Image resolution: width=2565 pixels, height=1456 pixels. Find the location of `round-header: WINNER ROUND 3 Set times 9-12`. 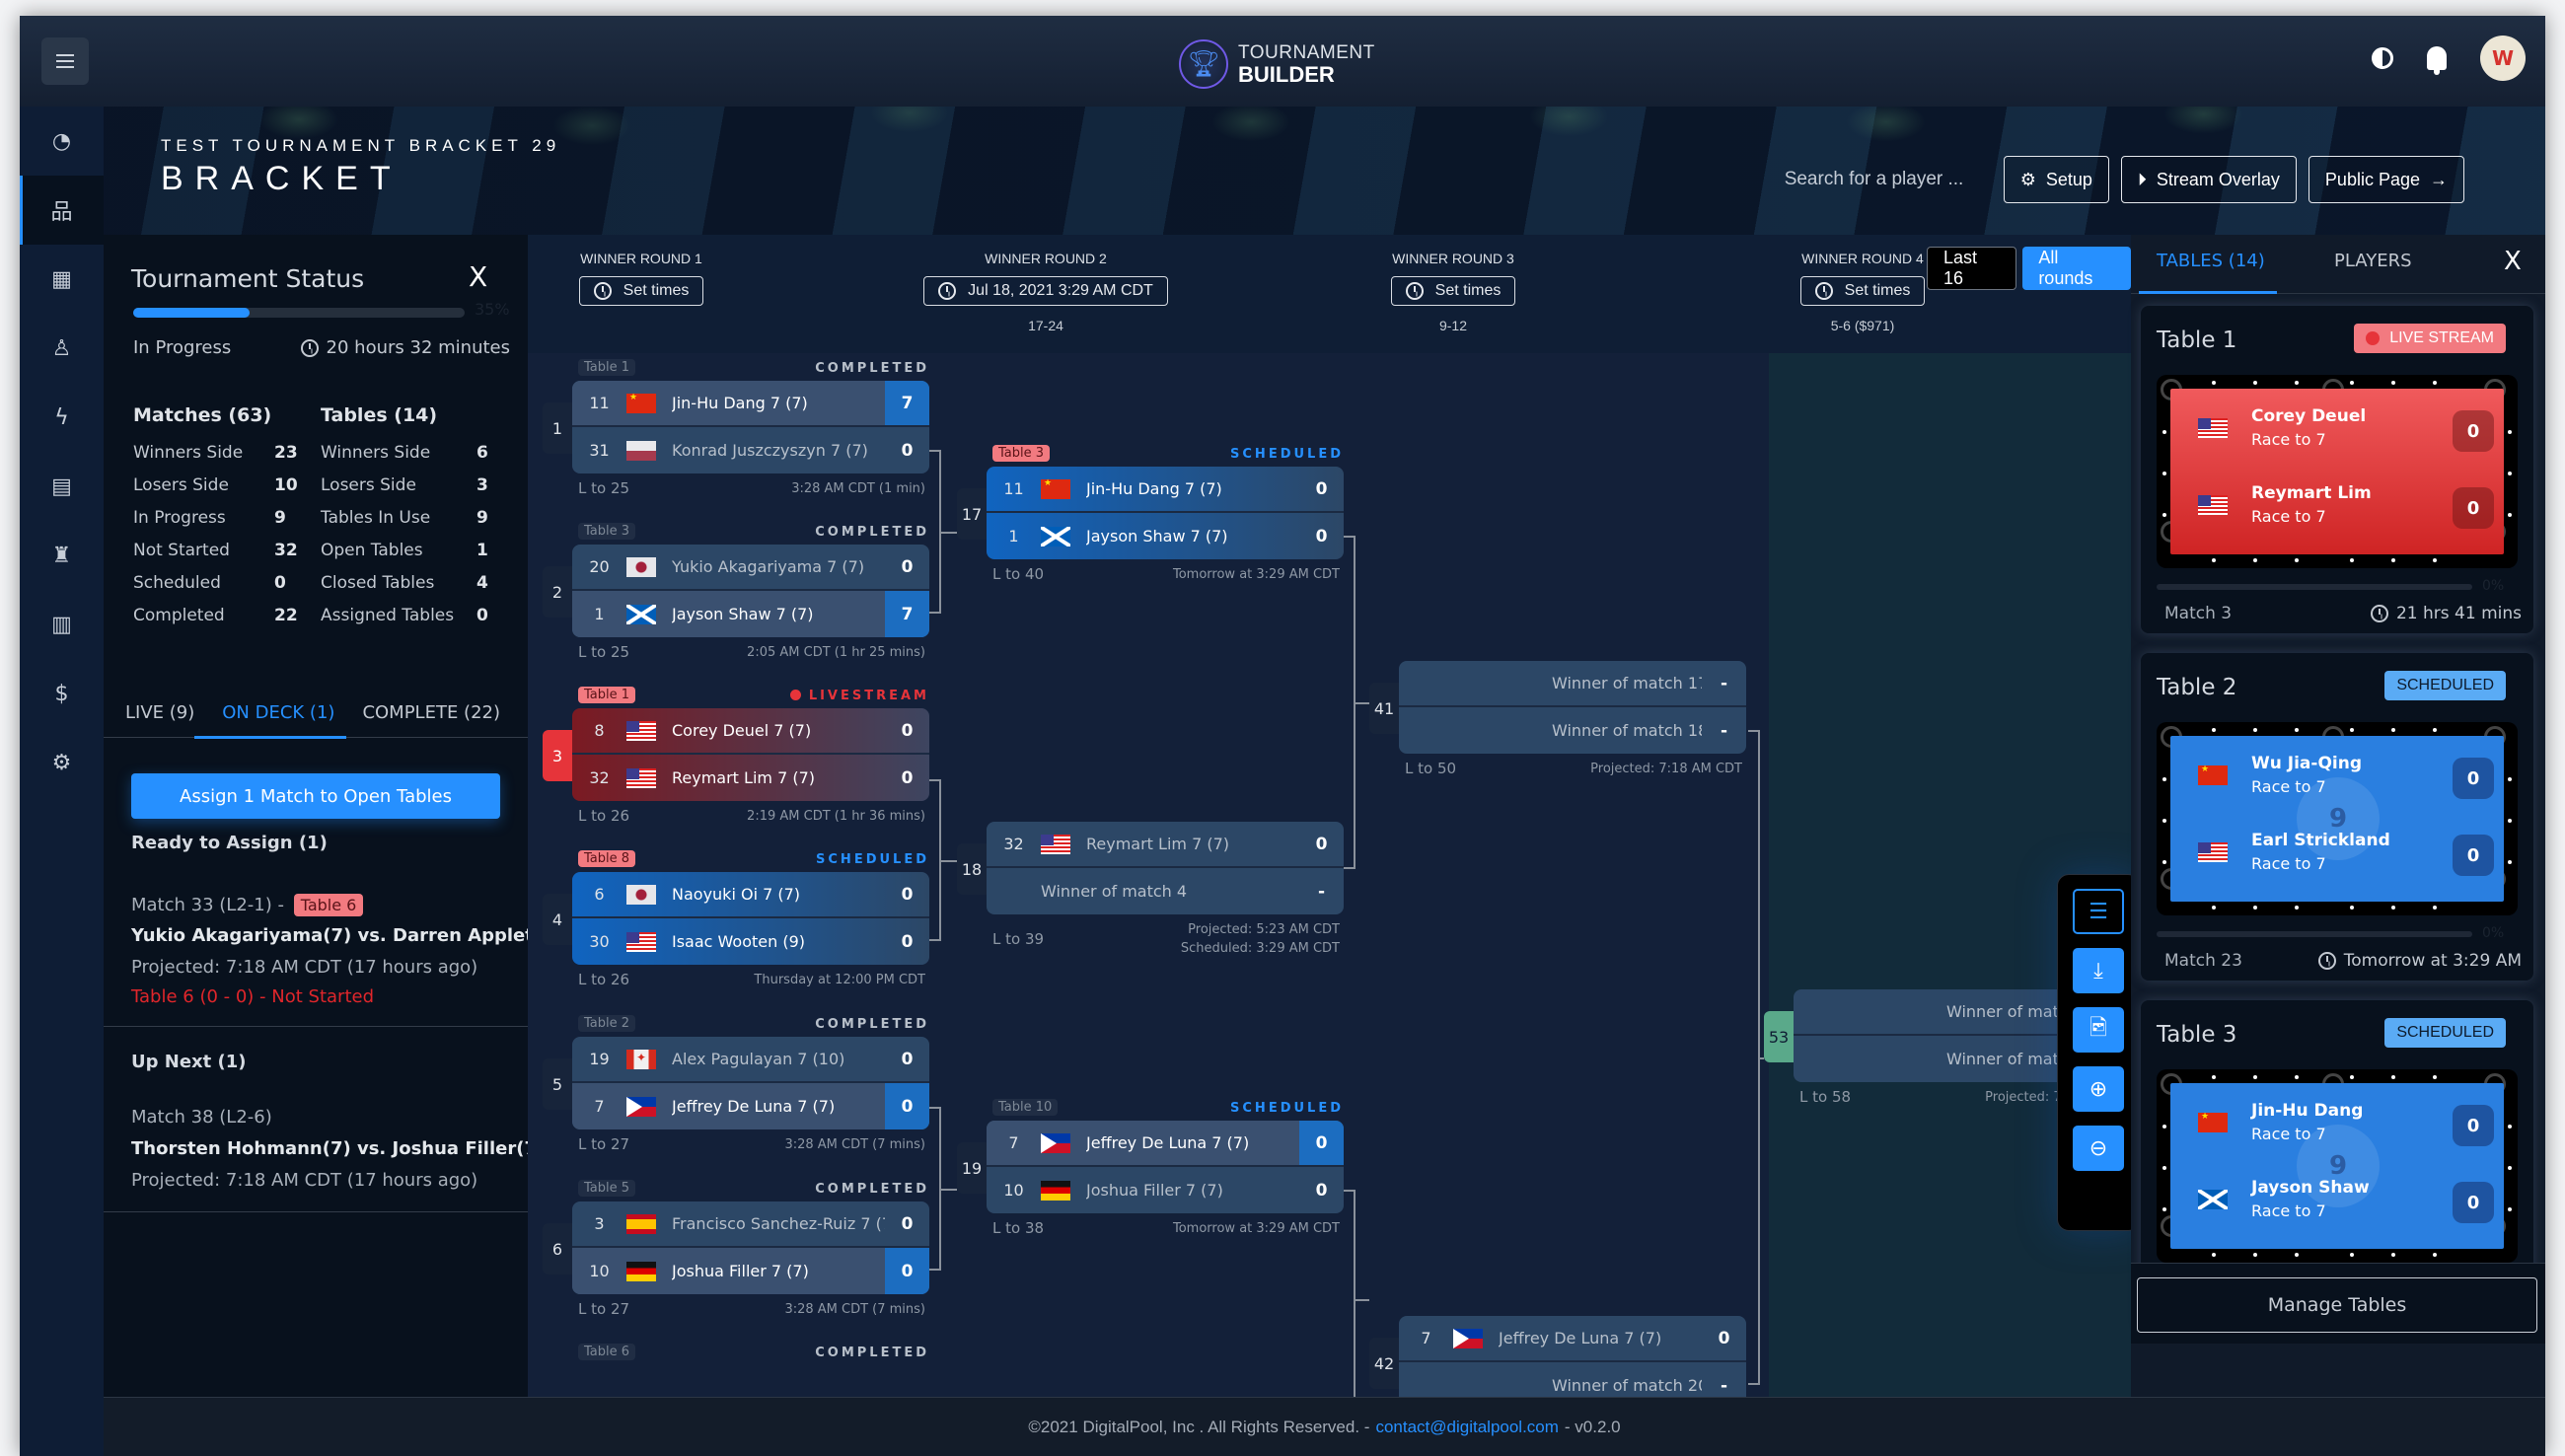

round-header: WINNER ROUND 3 Set times 9-12 is located at coordinates (1453, 292).